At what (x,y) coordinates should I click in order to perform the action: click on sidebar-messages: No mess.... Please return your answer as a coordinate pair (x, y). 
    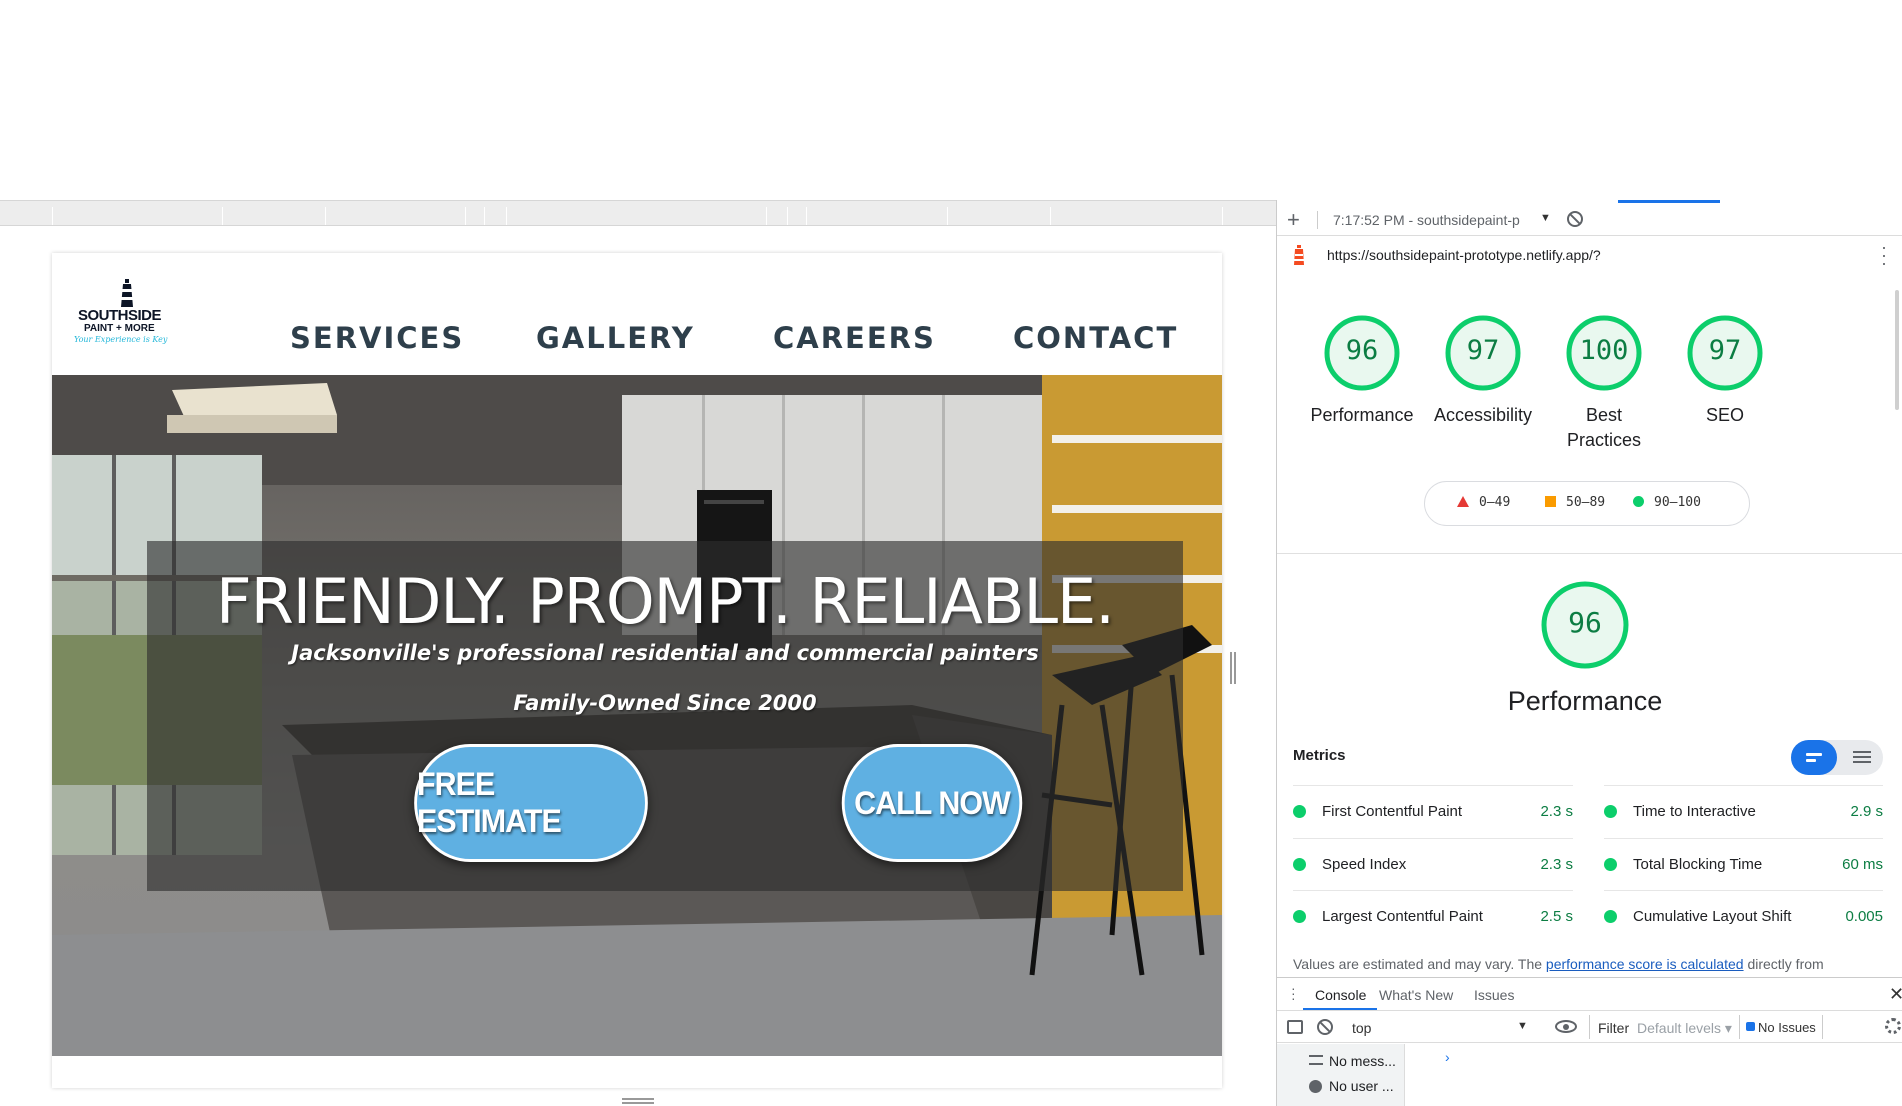
    Looking at the image, I should click on (1362, 1061).